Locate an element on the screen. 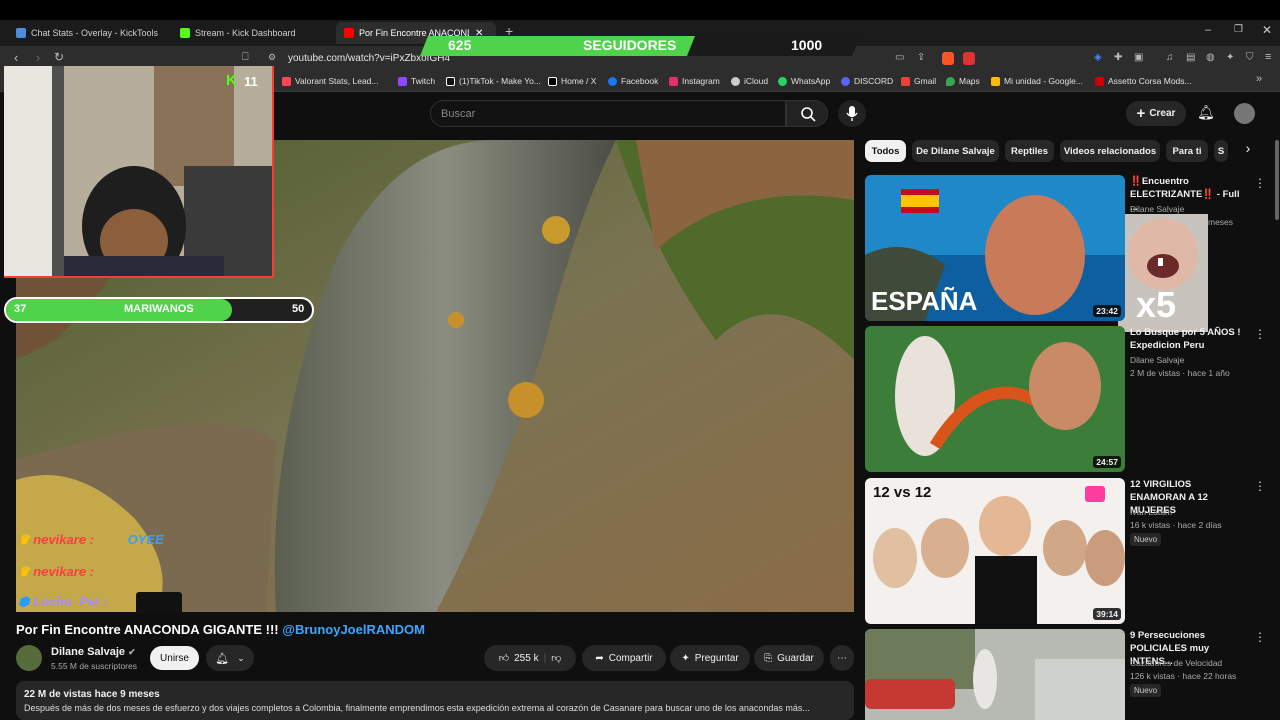 This screenshot has width=1280, height=720. puzzle-icon: ✚ is located at coordinates (1118, 57).